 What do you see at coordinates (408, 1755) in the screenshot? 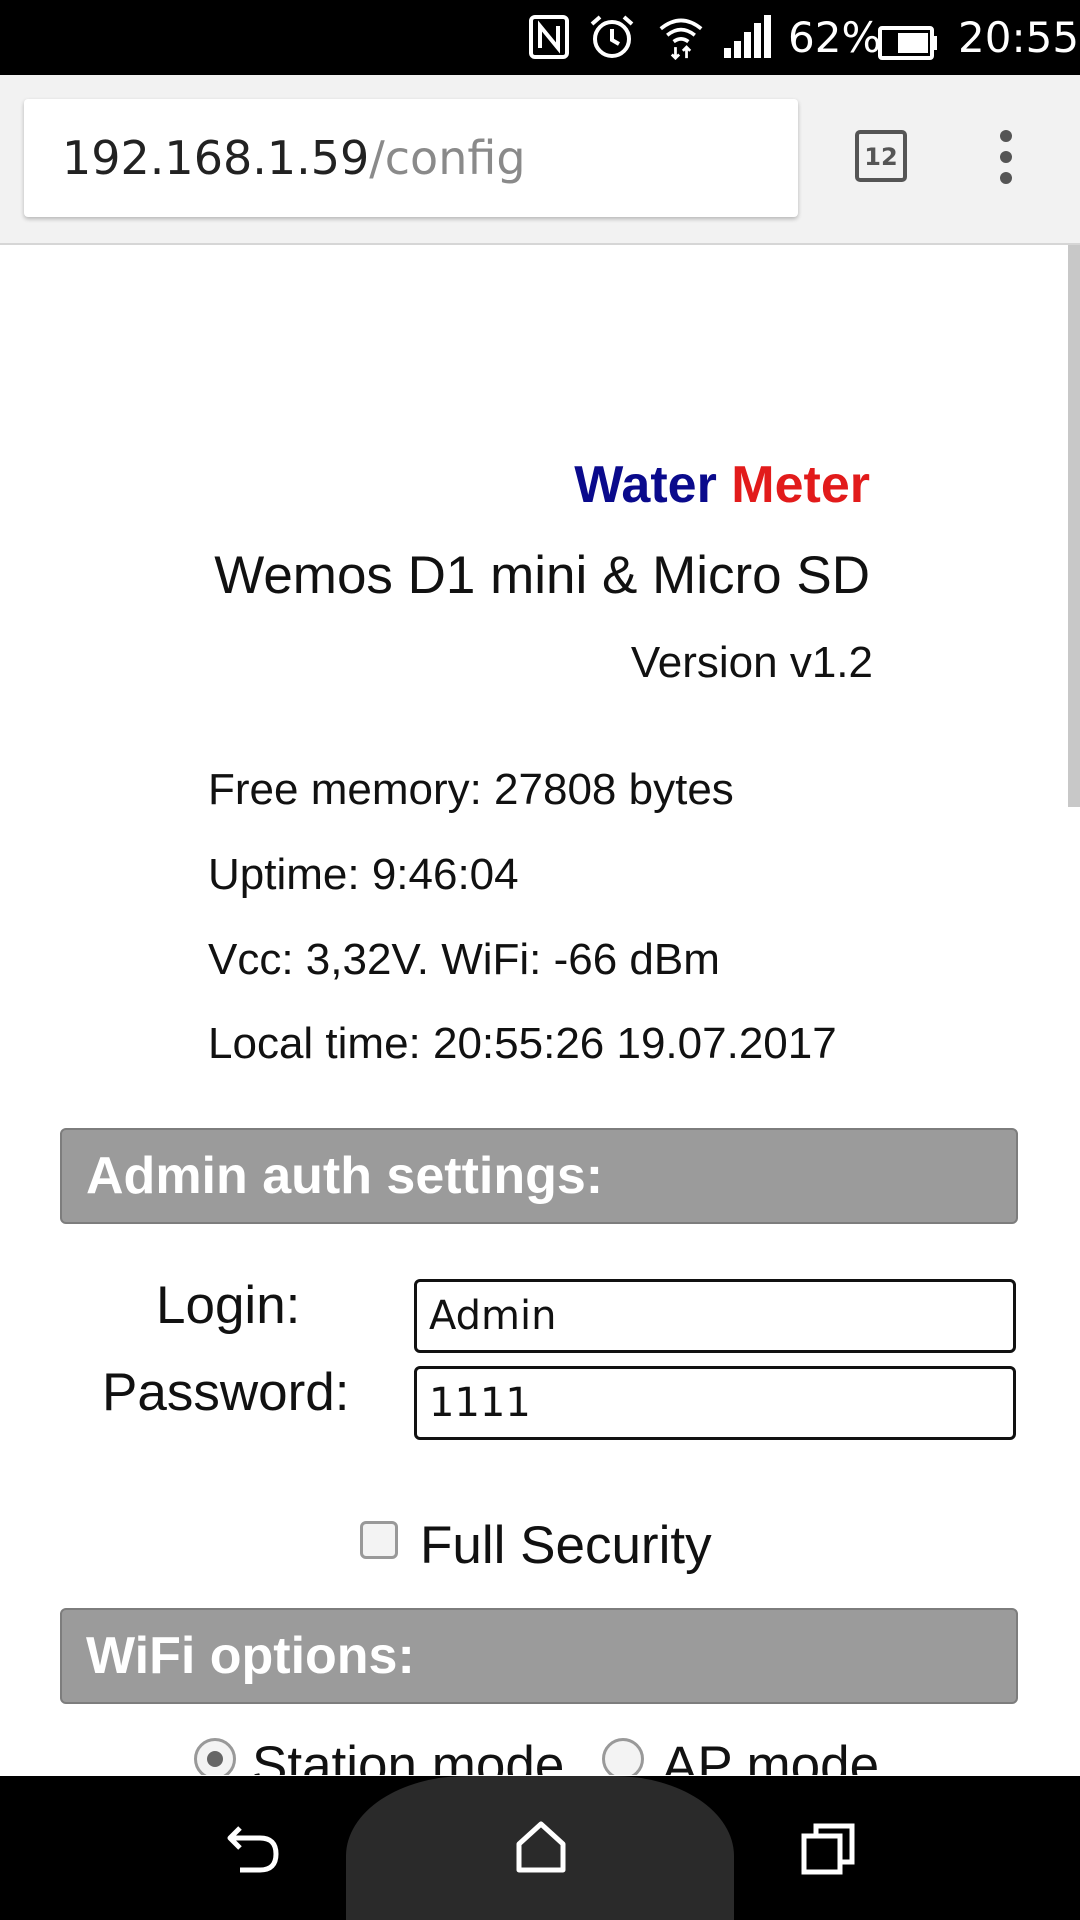
I see `station-mode-label: Station mode` at bounding box center [408, 1755].